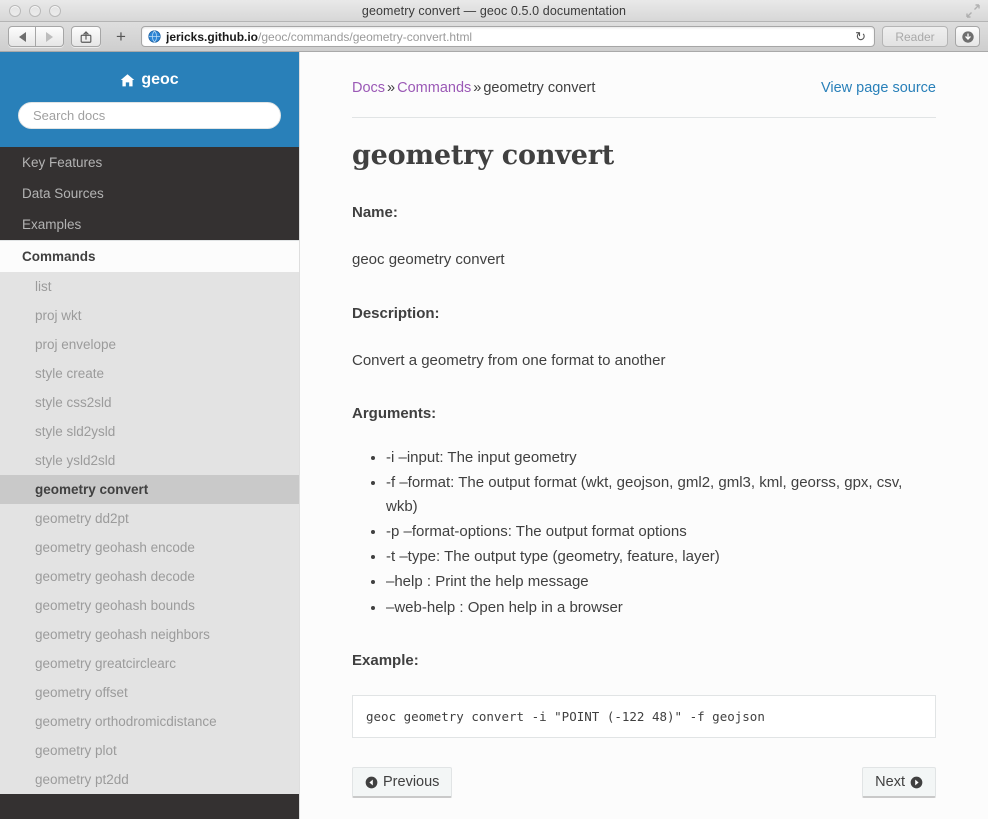 The image size is (988, 819). What do you see at coordinates (121, 36) in the screenshot?
I see `new-tab-button: +` at bounding box center [121, 36].